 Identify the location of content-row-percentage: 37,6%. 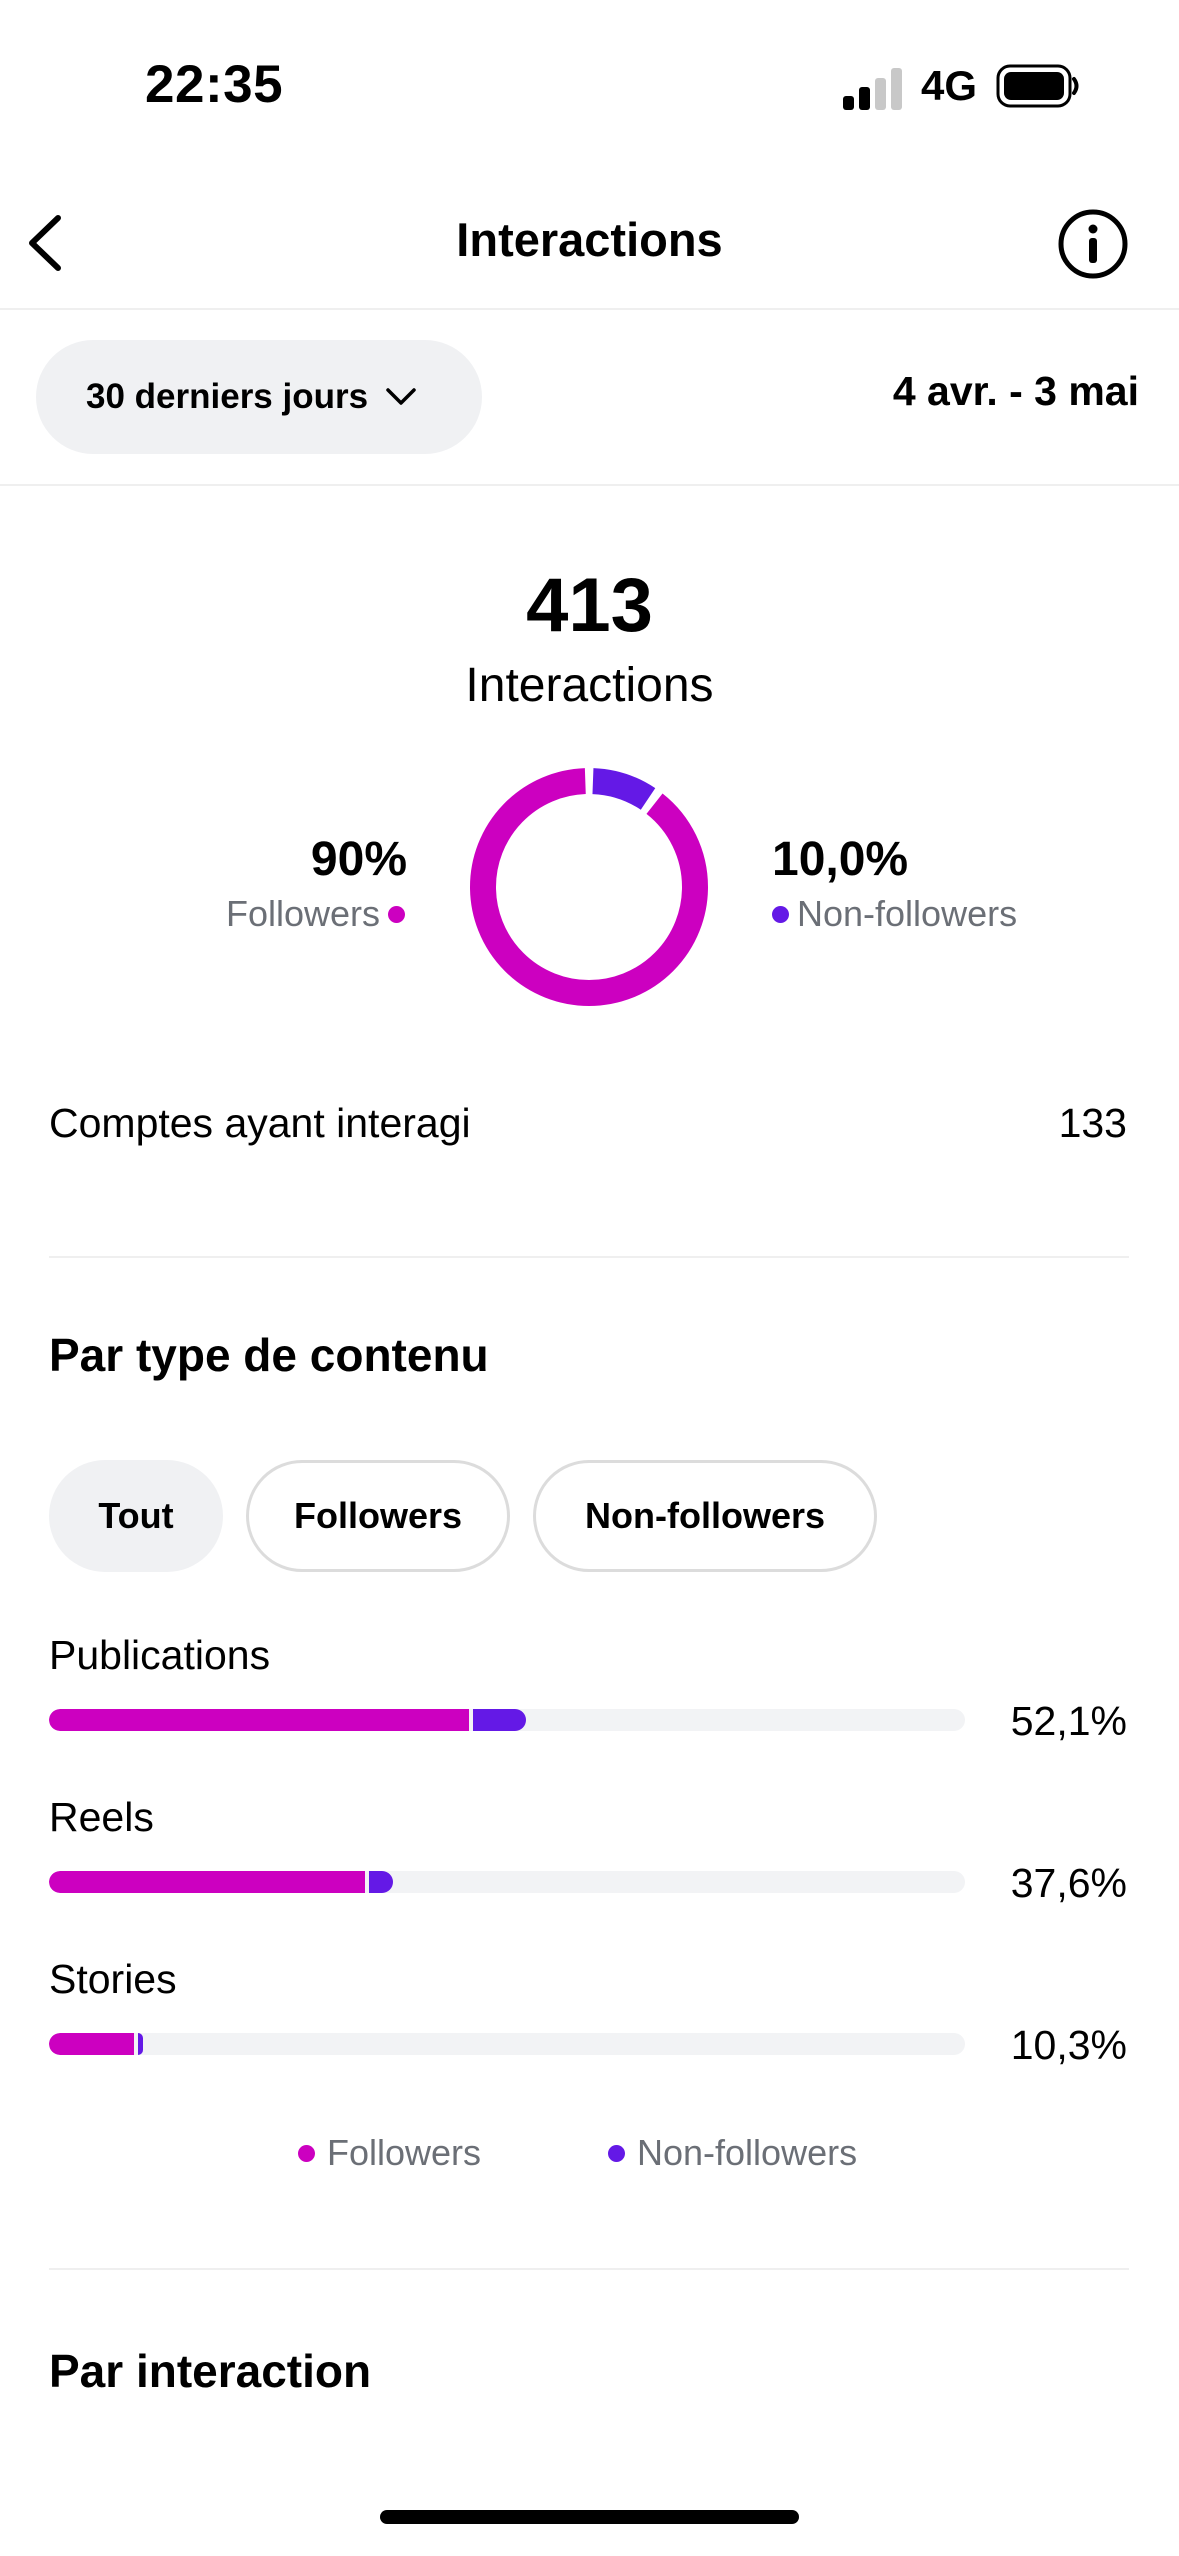
(1068, 1883).